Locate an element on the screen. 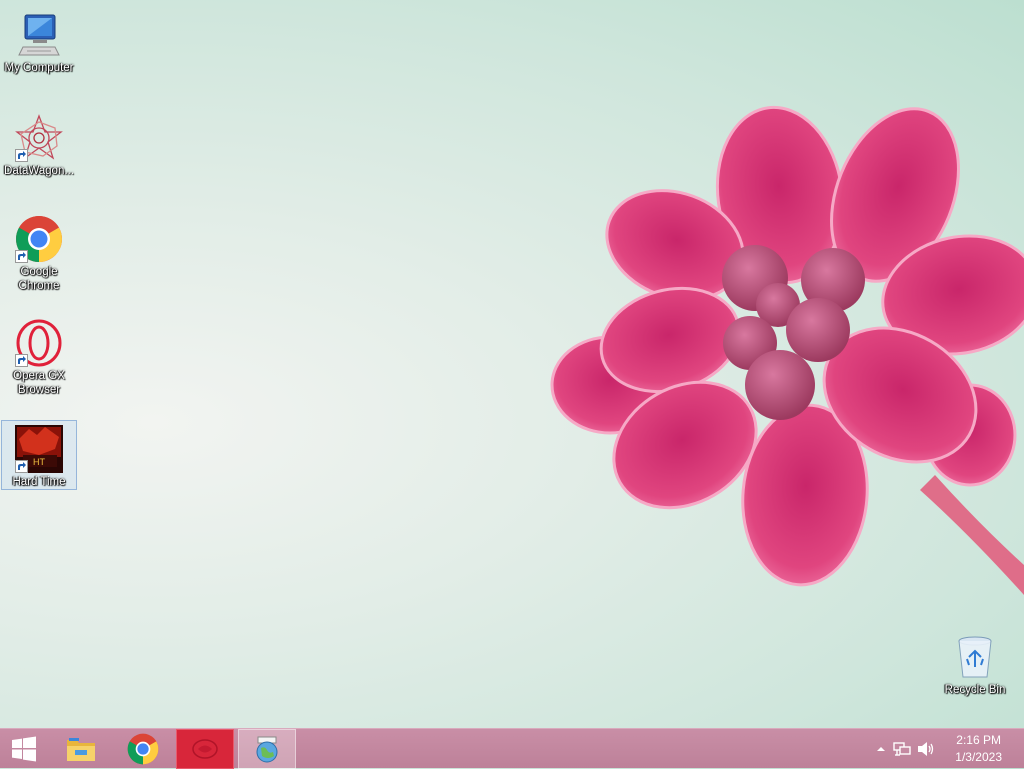  desktop-icon-opera-gx: Opera GX Browser is located at coordinates (39, 356).